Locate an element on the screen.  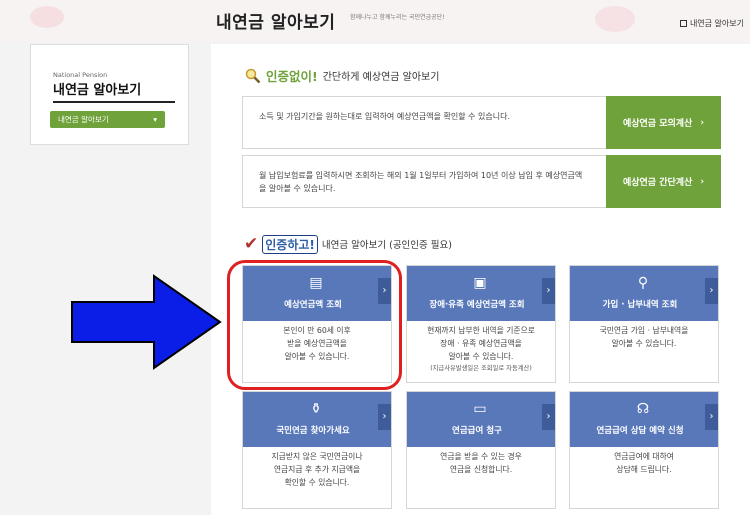
headset-icon: ☊ is located at coordinates (643, 409).